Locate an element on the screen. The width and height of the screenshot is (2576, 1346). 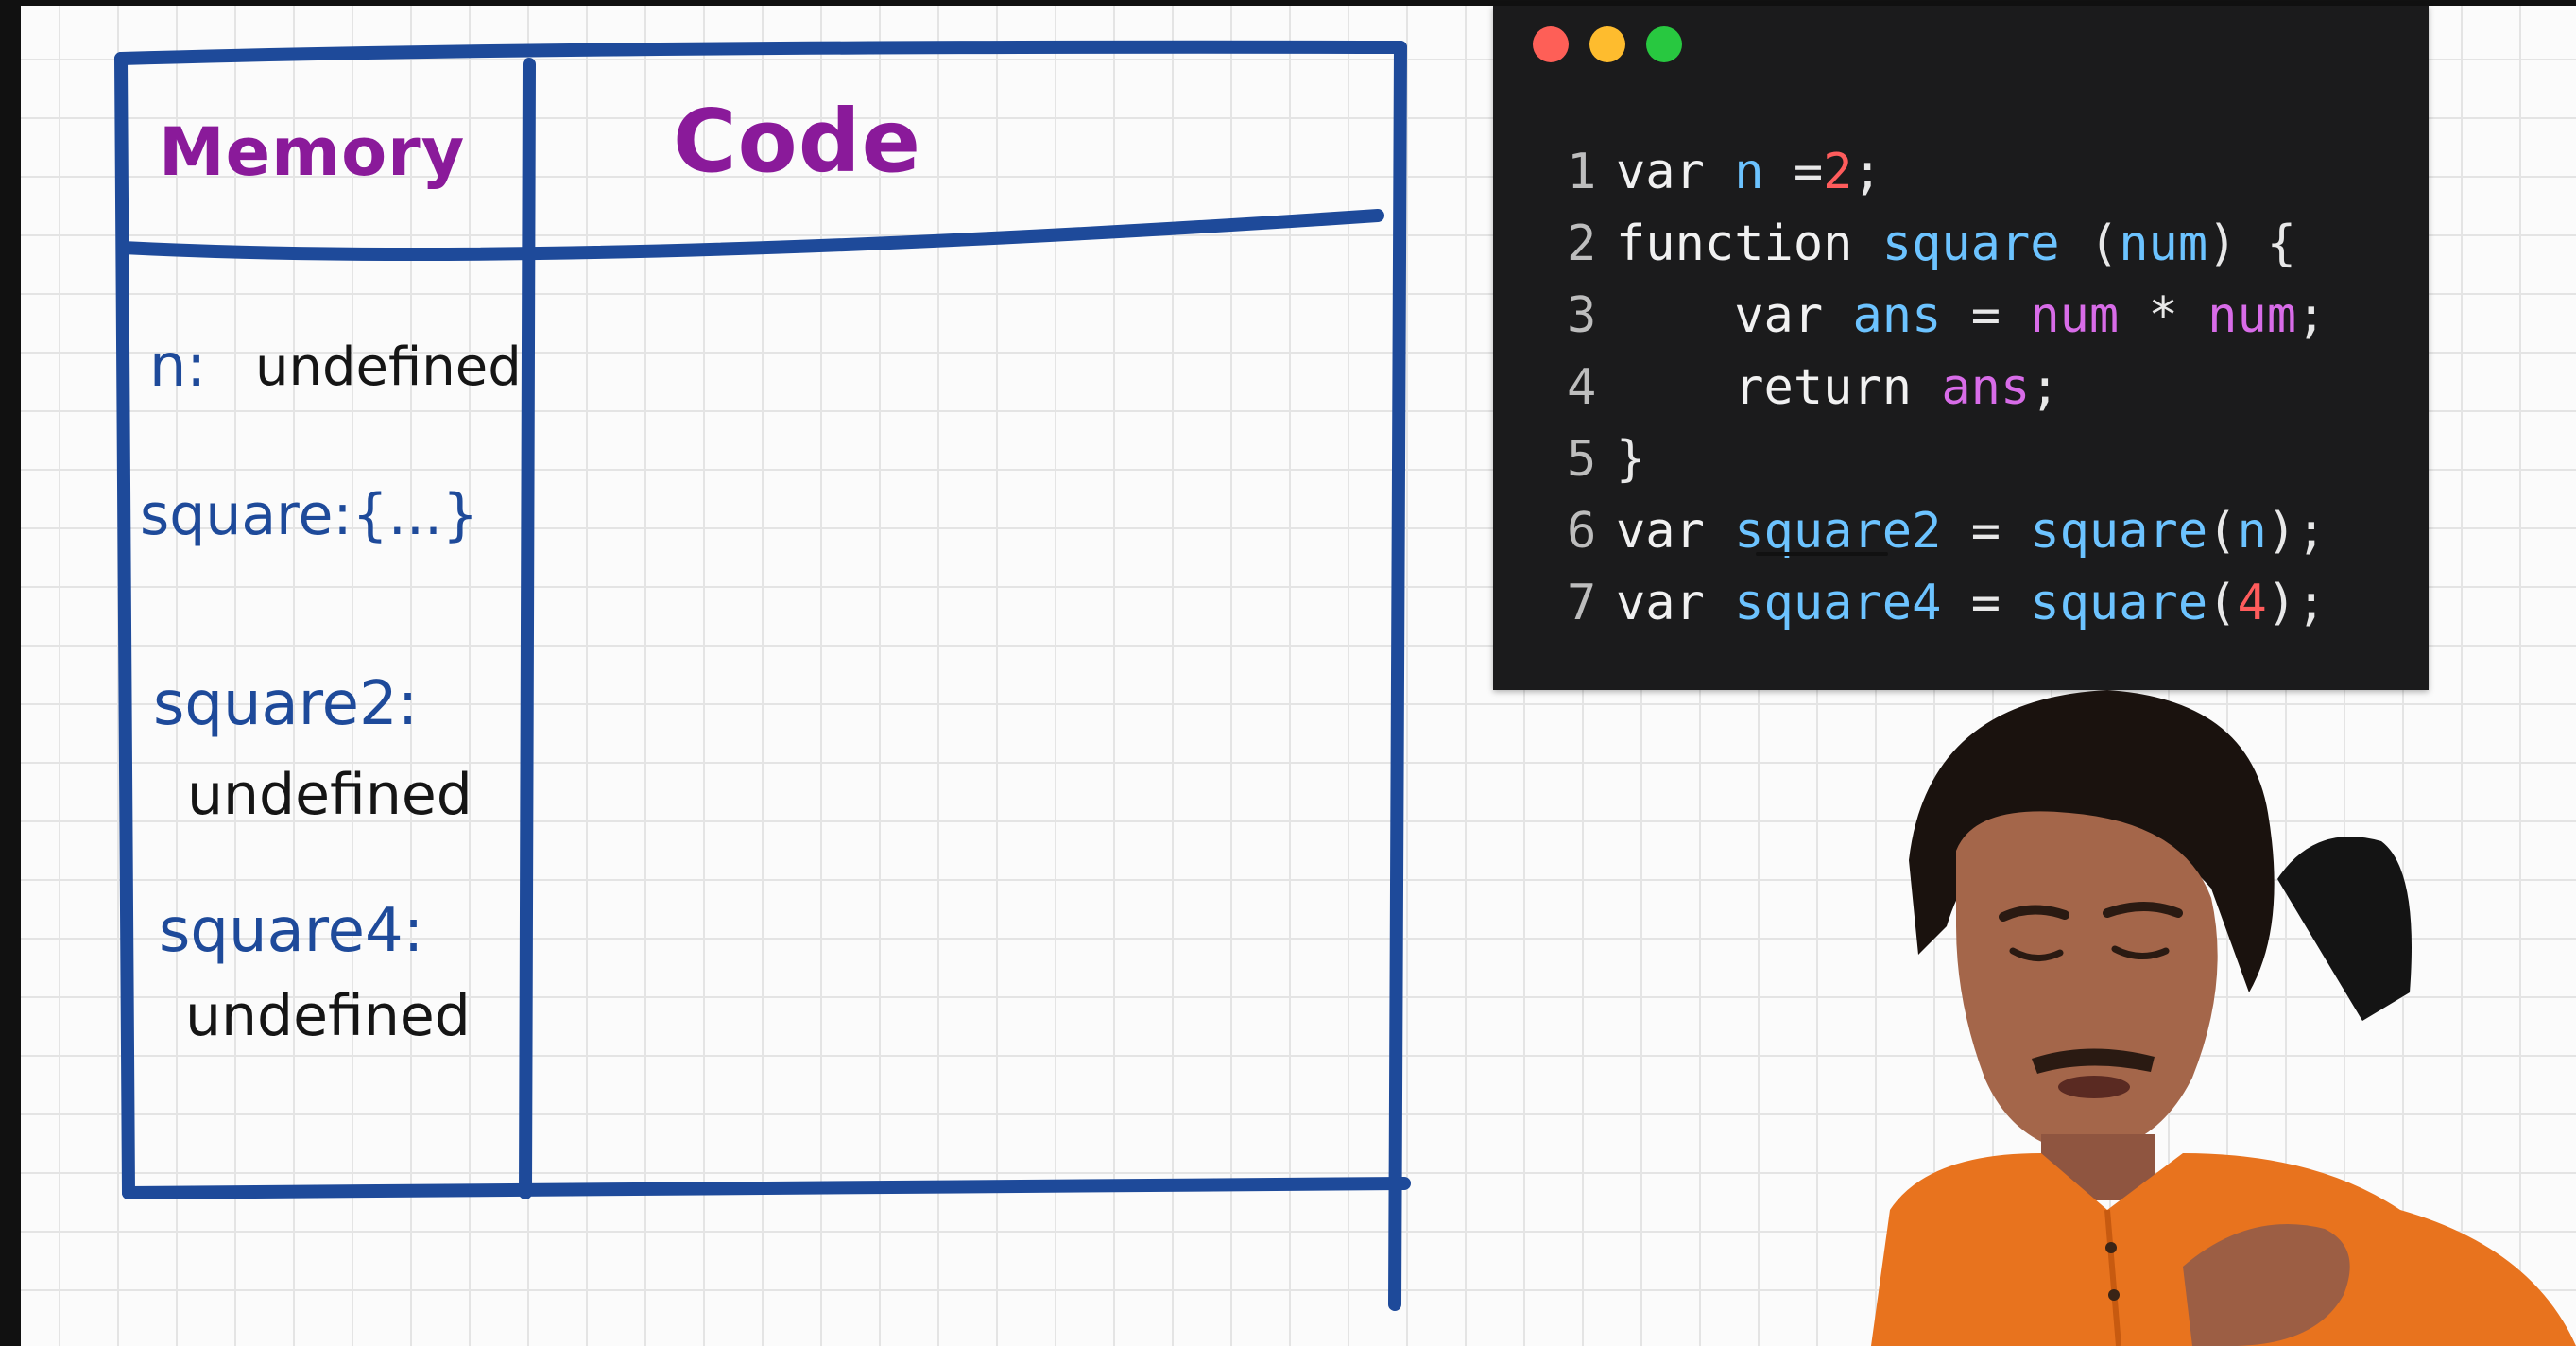
table-right-edge is located at coordinates (1397, 676).